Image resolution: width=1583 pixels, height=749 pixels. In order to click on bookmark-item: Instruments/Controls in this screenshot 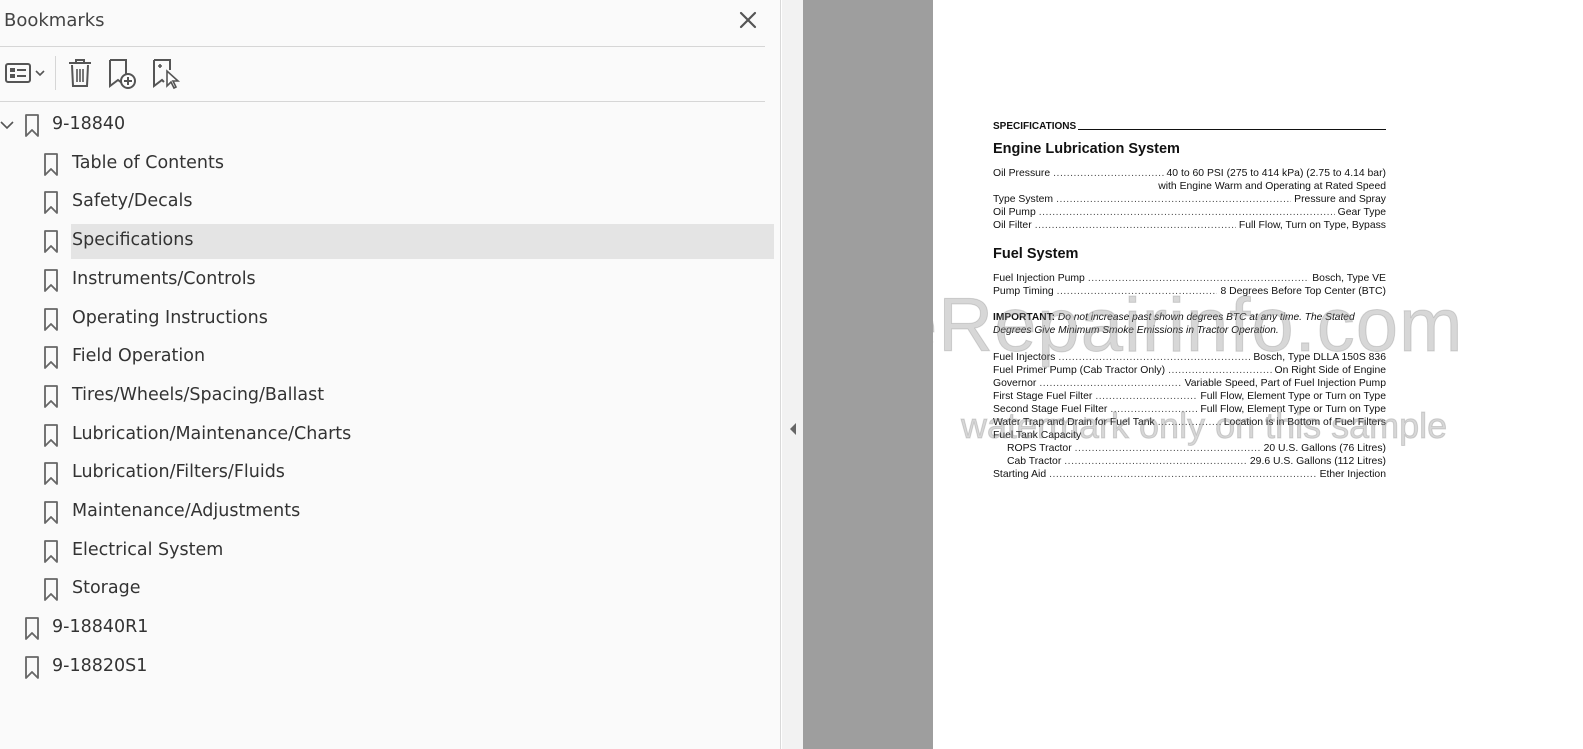, I will do `click(387, 280)`.